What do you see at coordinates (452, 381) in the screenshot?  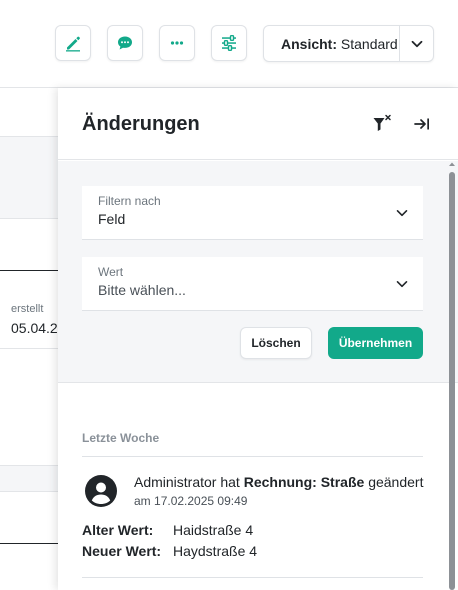 I see `scrollbar-thumb` at bounding box center [452, 381].